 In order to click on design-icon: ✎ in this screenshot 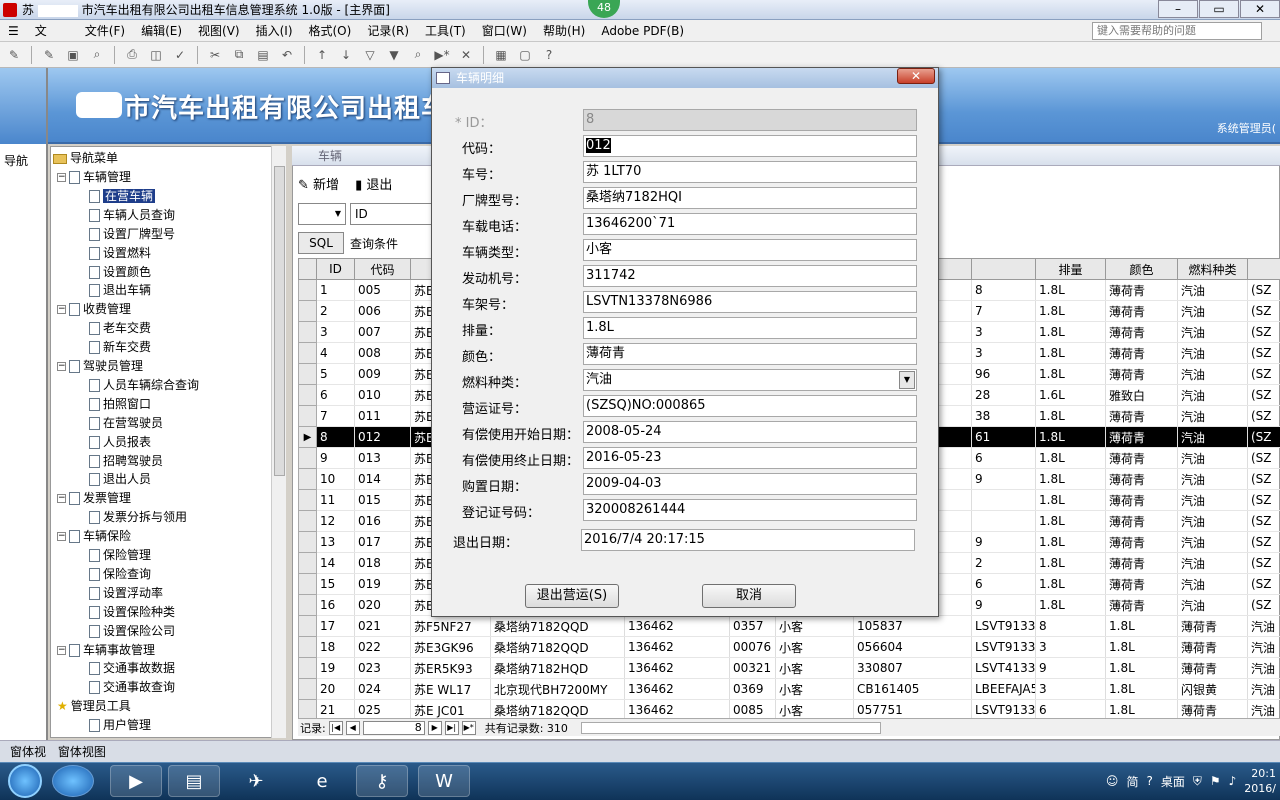, I will do `click(14, 55)`.